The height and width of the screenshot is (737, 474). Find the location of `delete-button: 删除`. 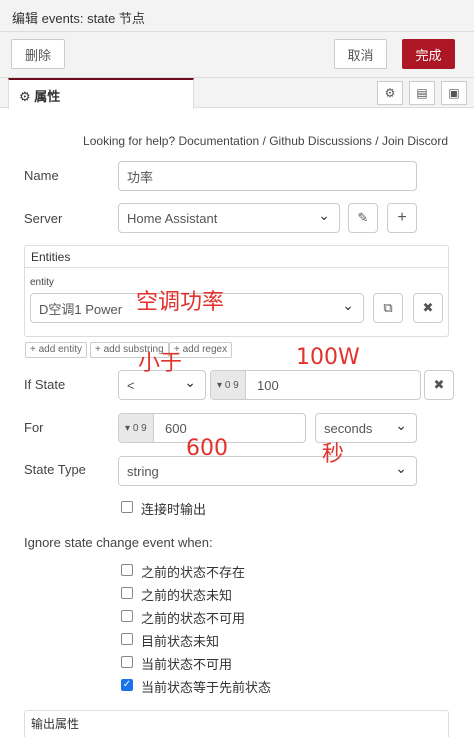

delete-button: 删除 is located at coordinates (38, 54).